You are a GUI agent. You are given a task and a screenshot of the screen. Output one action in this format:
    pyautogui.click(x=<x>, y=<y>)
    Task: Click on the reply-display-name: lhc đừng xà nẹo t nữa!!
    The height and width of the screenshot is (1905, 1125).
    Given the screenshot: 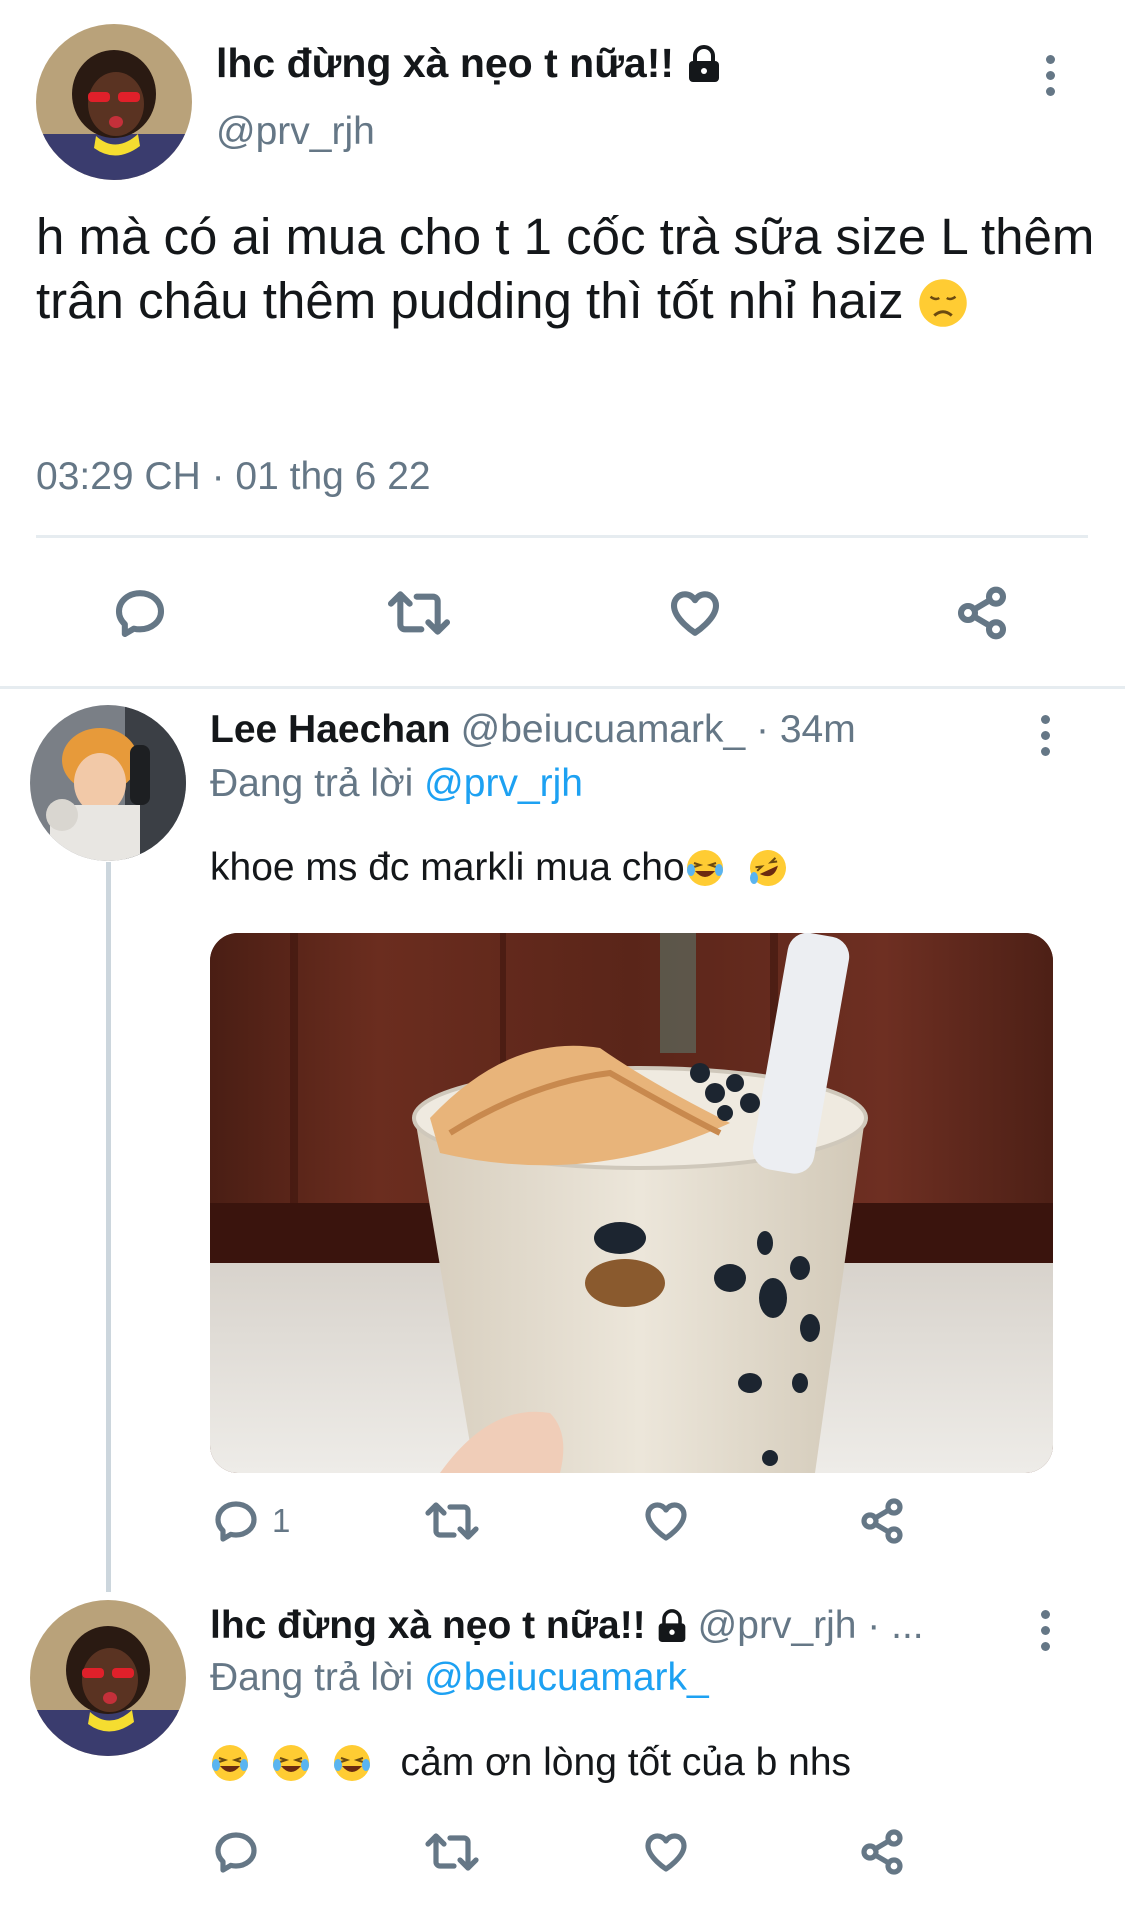 What is the action you would take?
    pyautogui.click(x=428, y=1626)
    